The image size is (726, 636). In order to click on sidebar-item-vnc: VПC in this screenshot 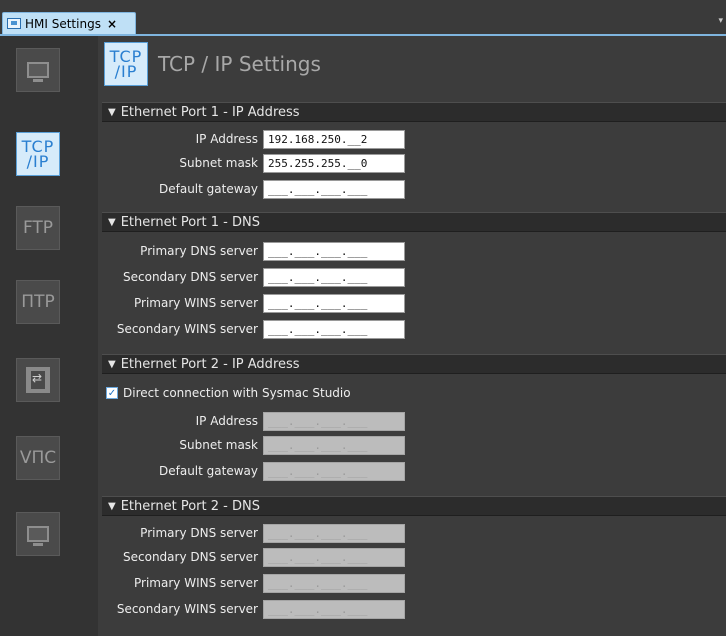, I will do `click(38, 458)`.